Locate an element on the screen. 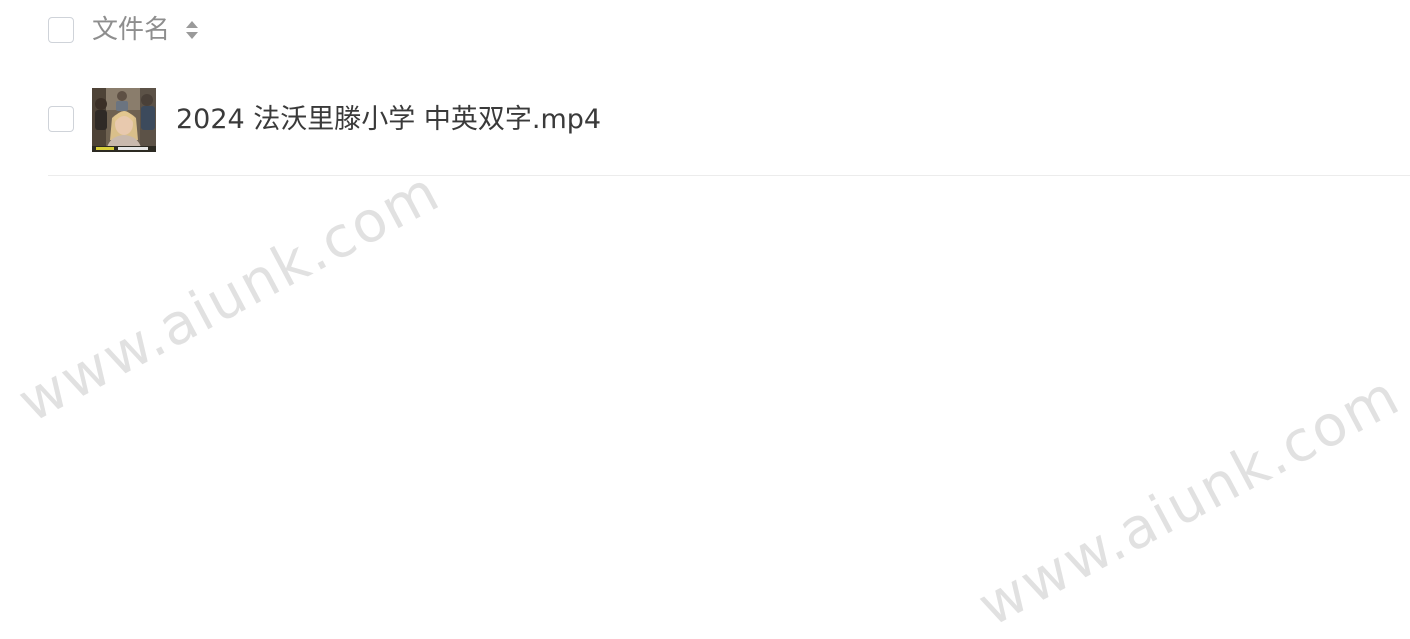  list-header: 文件名 is located at coordinates (729, 31).